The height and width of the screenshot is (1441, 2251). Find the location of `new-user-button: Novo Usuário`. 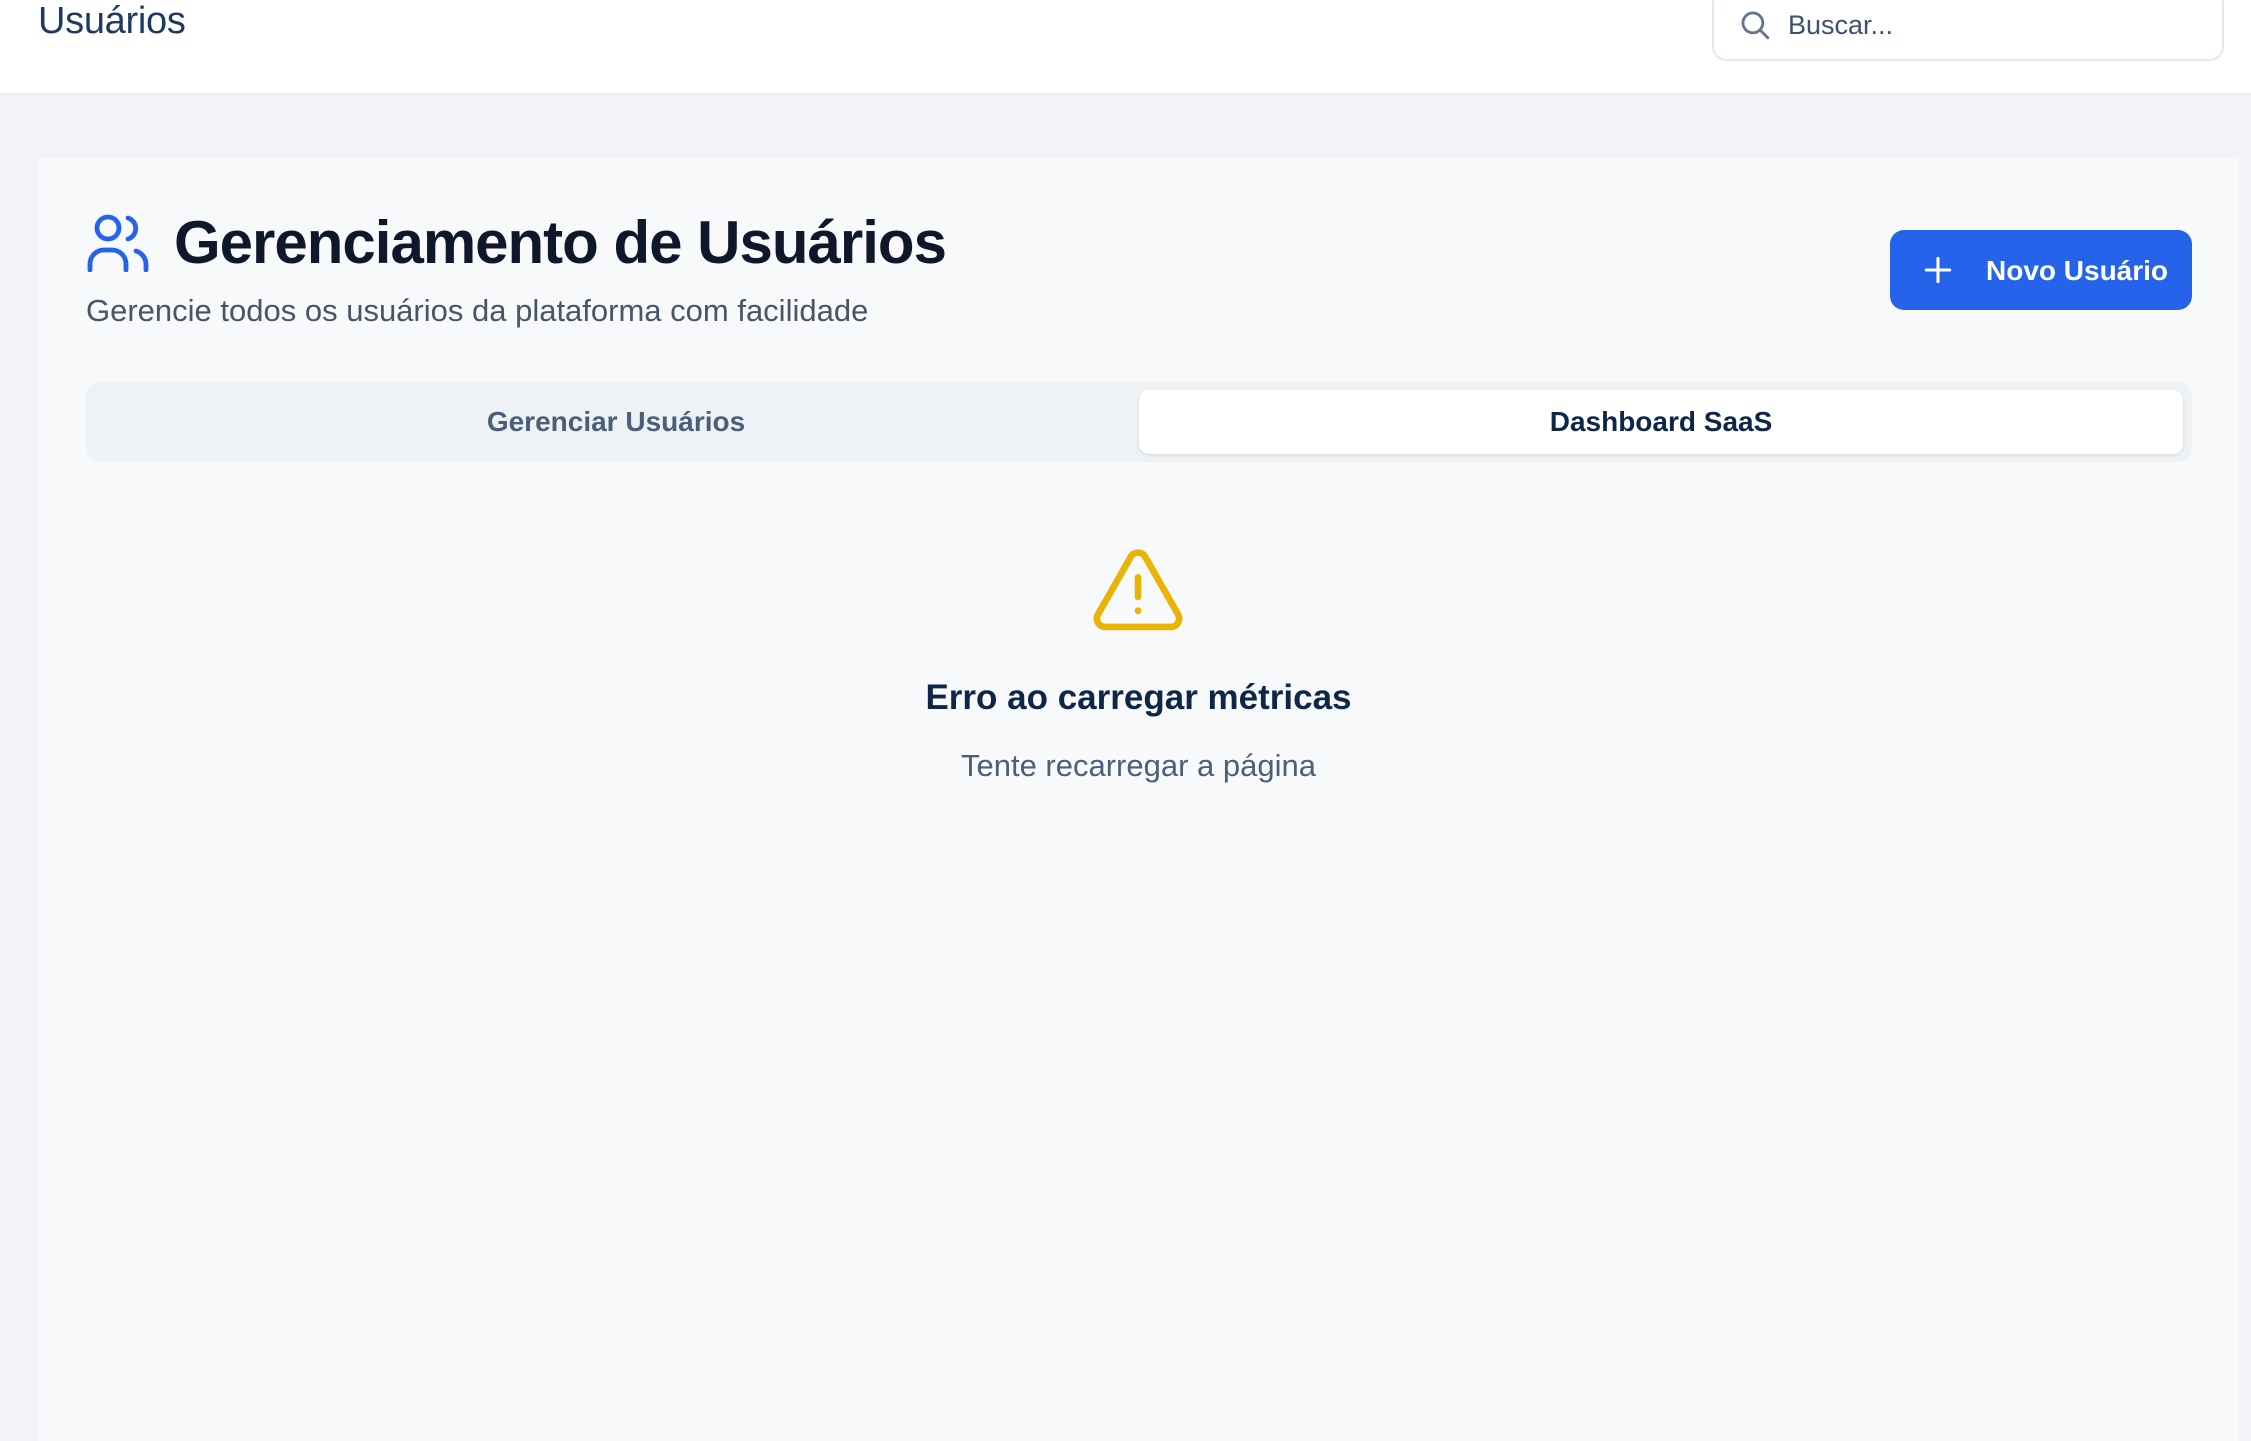

new-user-button: Novo Usuário is located at coordinates (2041, 270).